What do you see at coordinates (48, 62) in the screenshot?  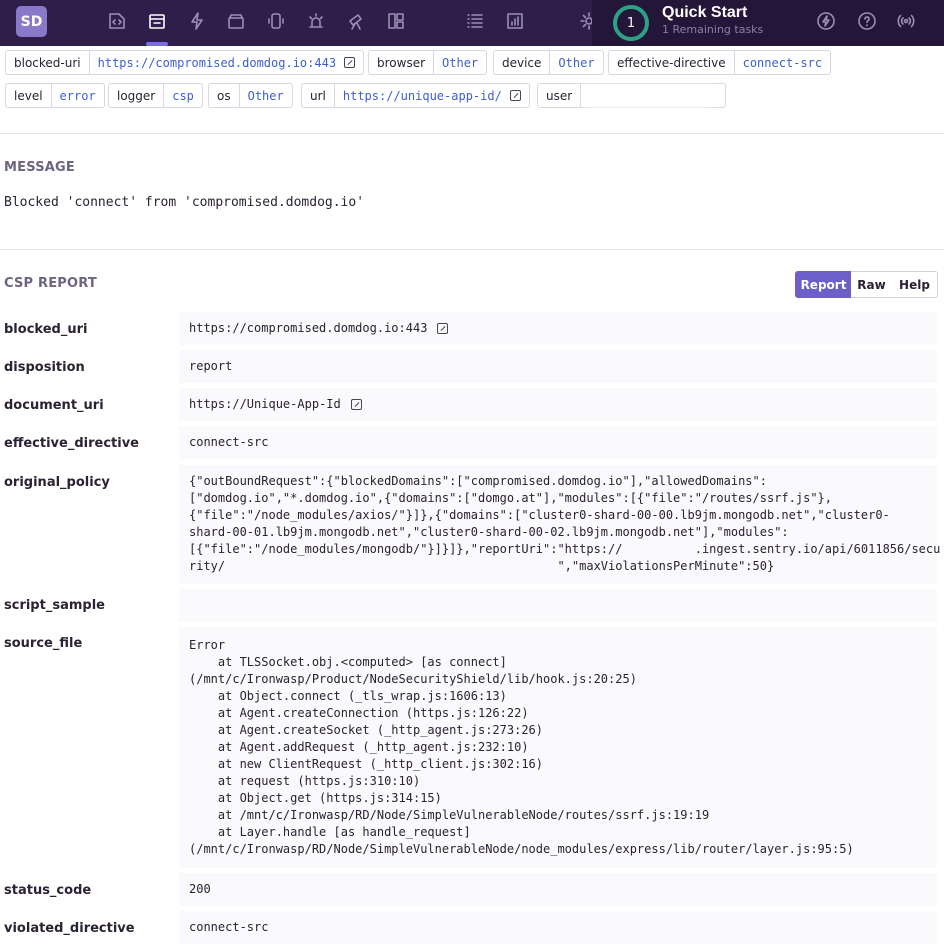 I see `tag-key: blocked-uri` at bounding box center [48, 62].